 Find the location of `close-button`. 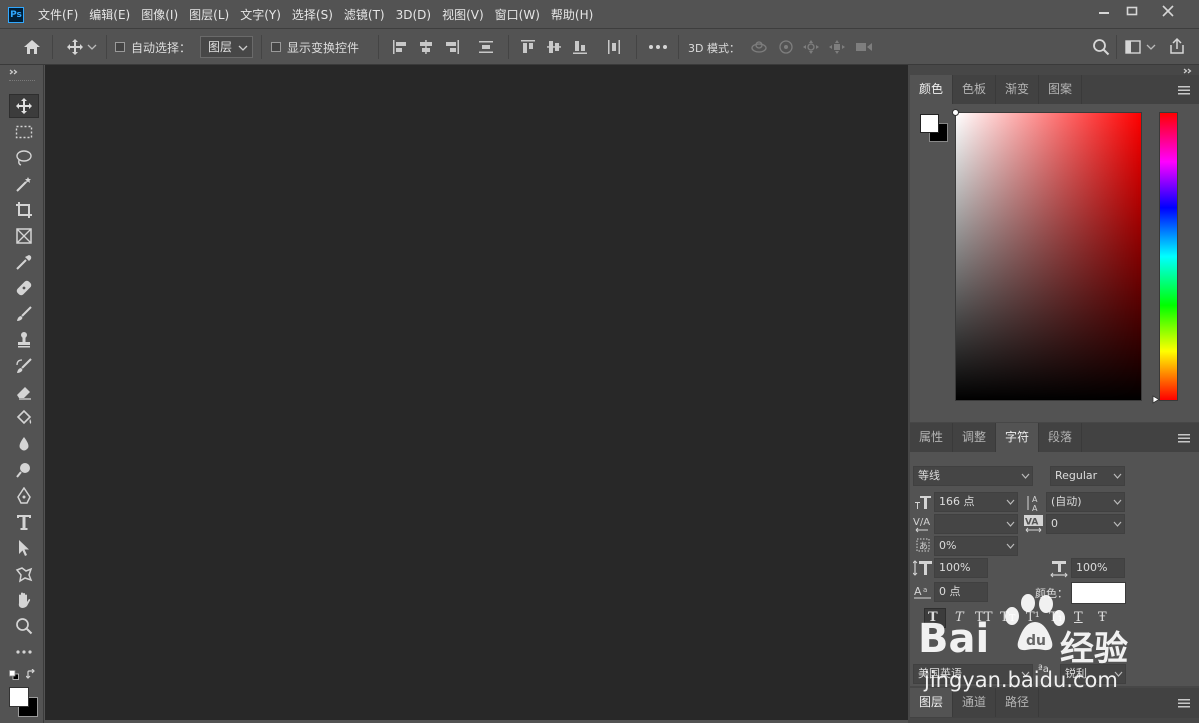

close-button is located at coordinates (1168, 11).